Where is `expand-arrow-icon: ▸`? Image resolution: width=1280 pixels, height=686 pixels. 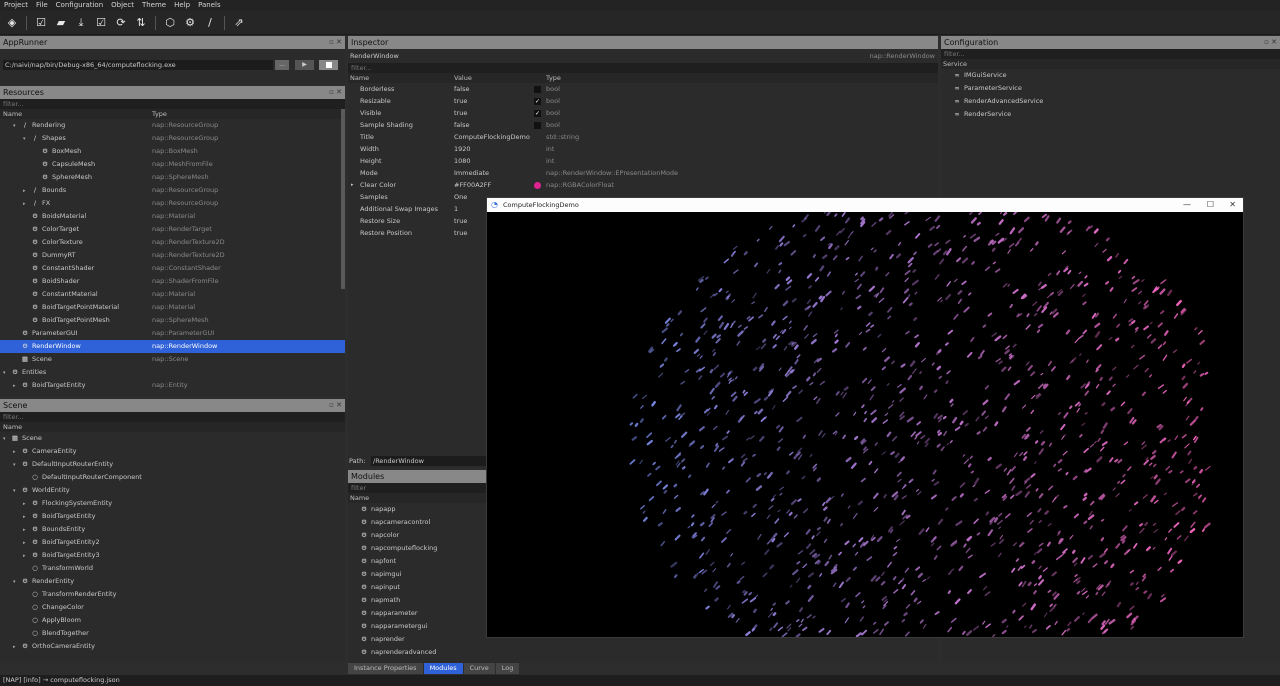 expand-arrow-icon: ▸ is located at coordinates (352, 185).